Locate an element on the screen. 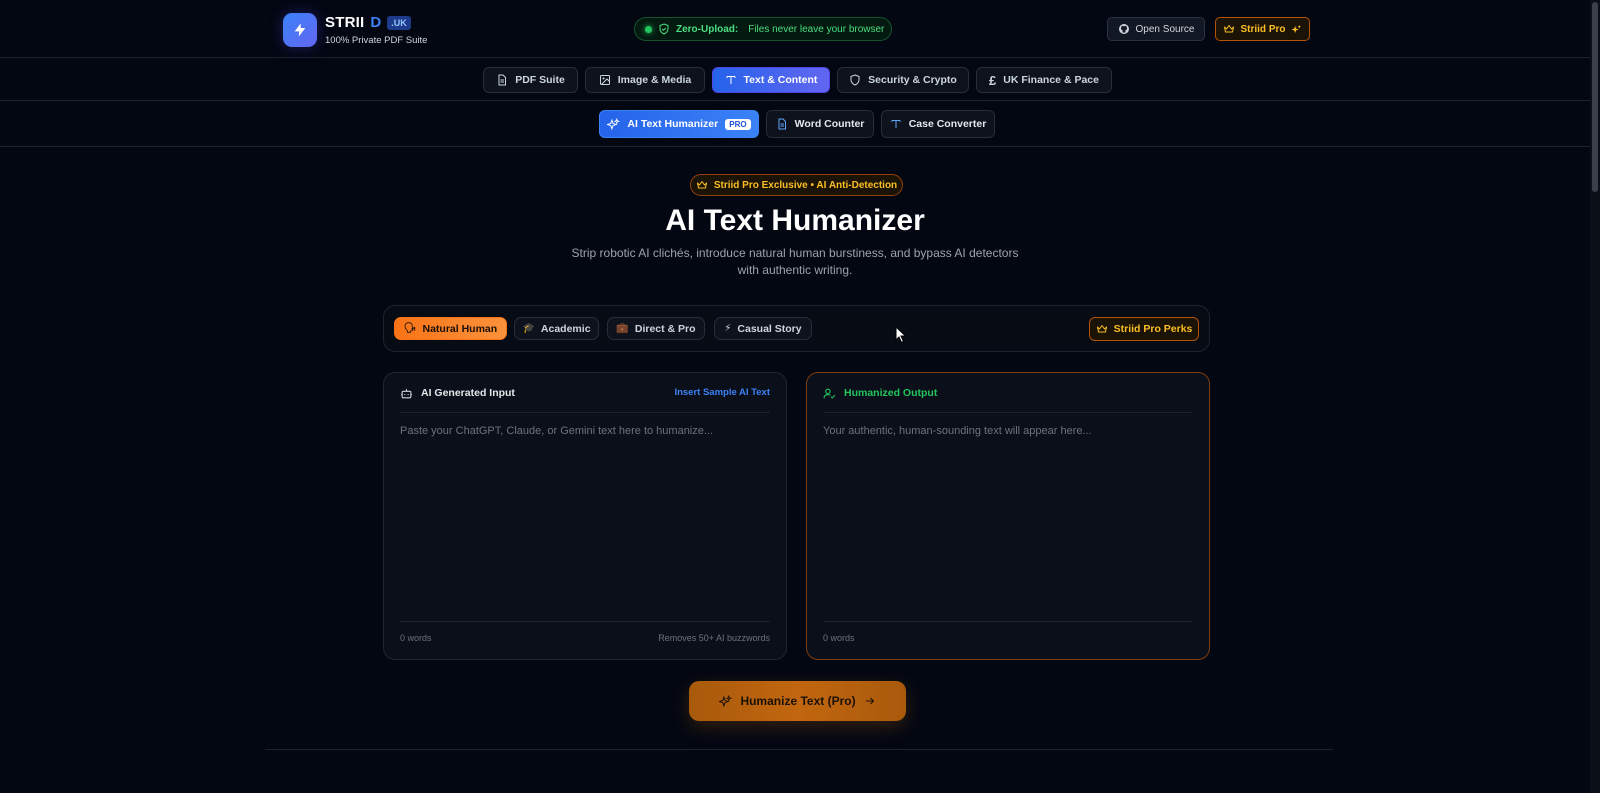 This screenshot has height=793, width=1600. tab-label: Text & Content is located at coordinates (780, 80).